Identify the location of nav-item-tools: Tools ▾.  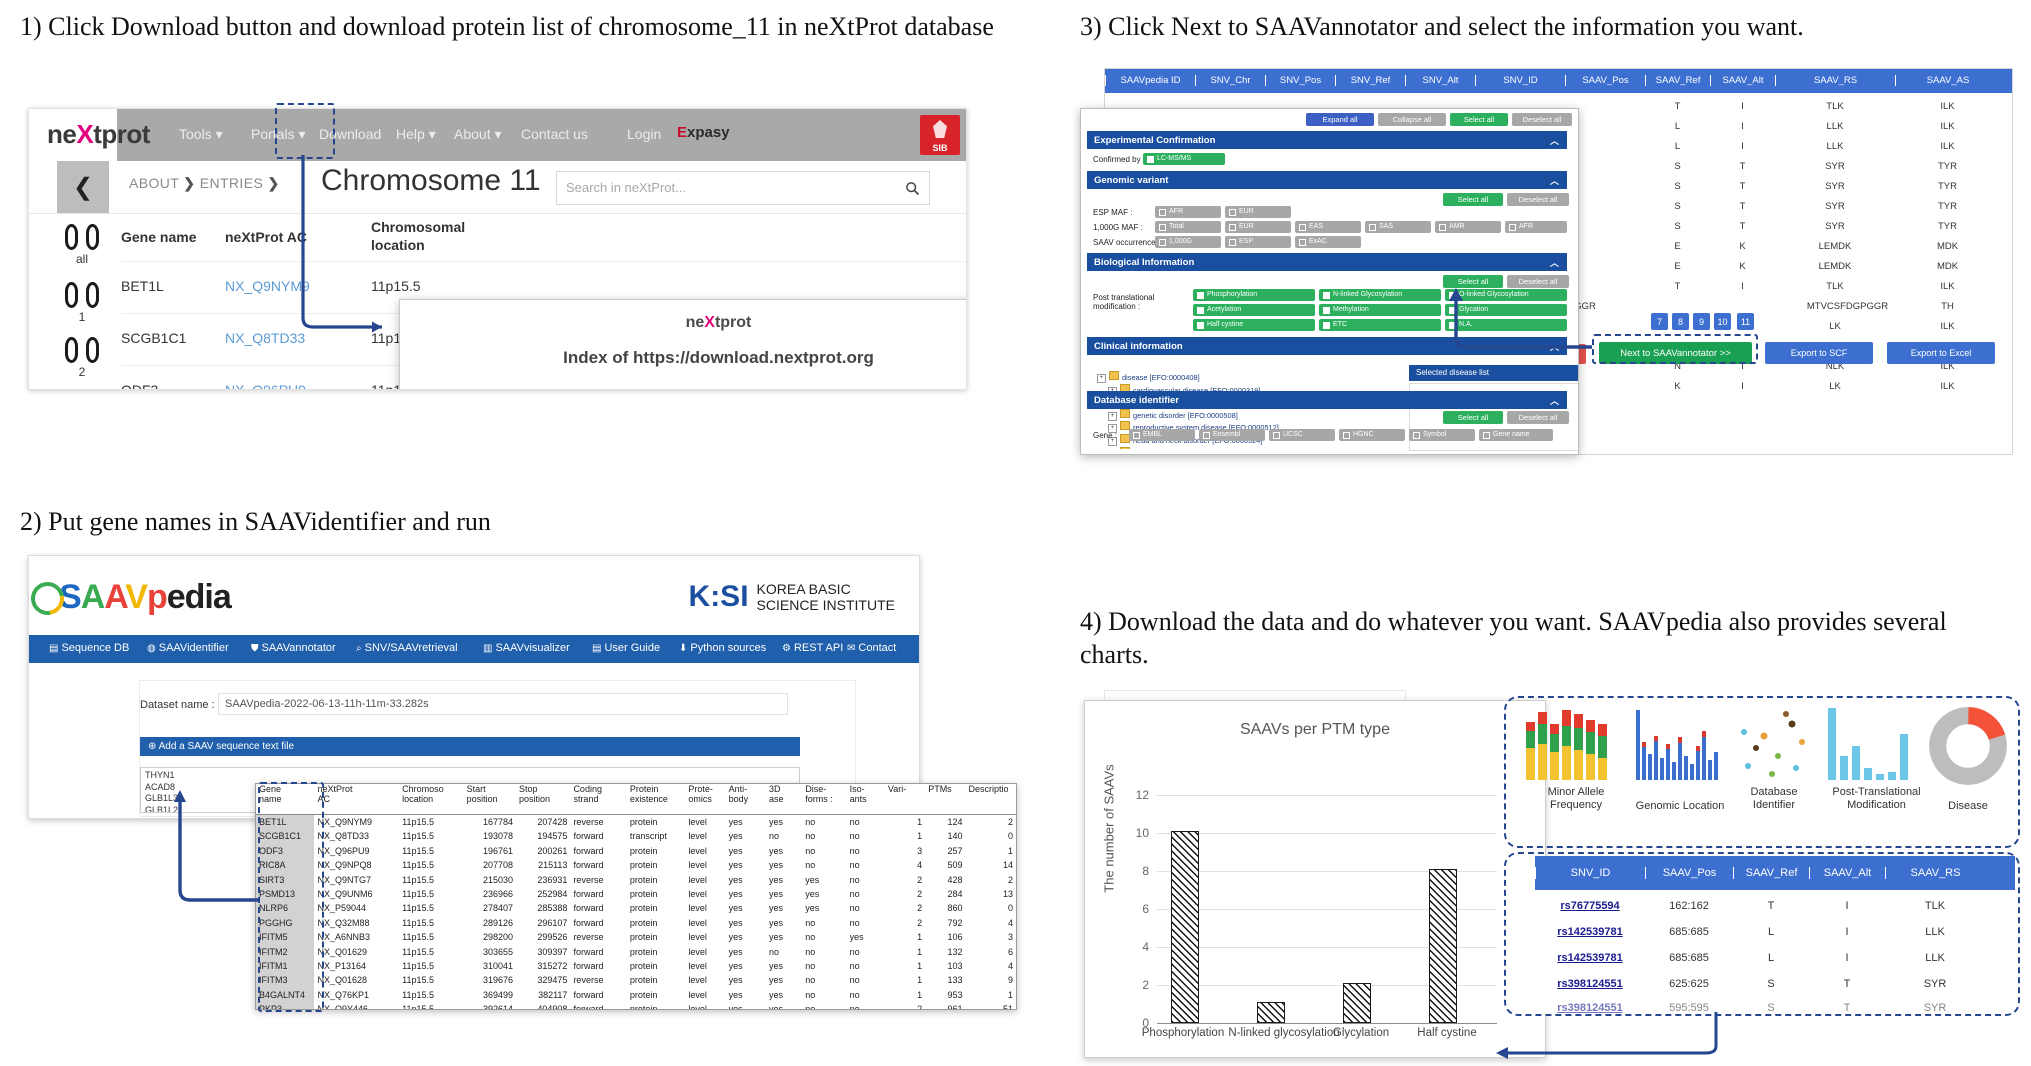
(201, 134).